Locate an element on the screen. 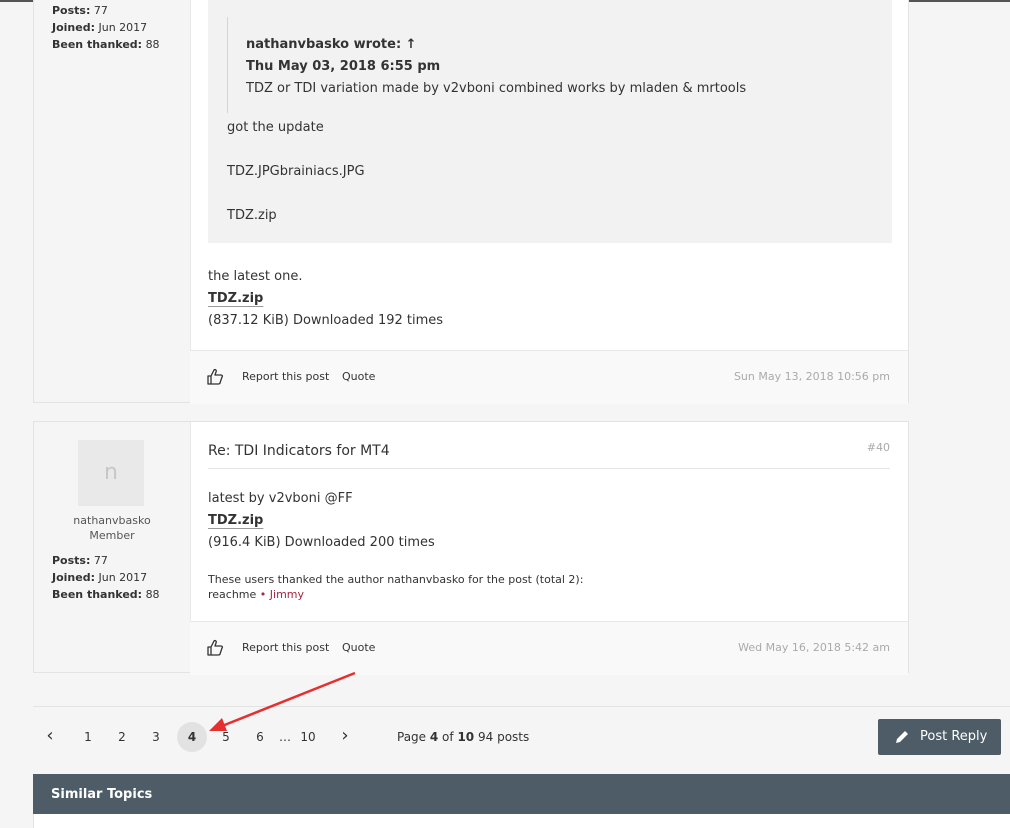 This screenshot has width=1010, height=828. thanks-user-reachme: reachme is located at coordinates (232, 594).